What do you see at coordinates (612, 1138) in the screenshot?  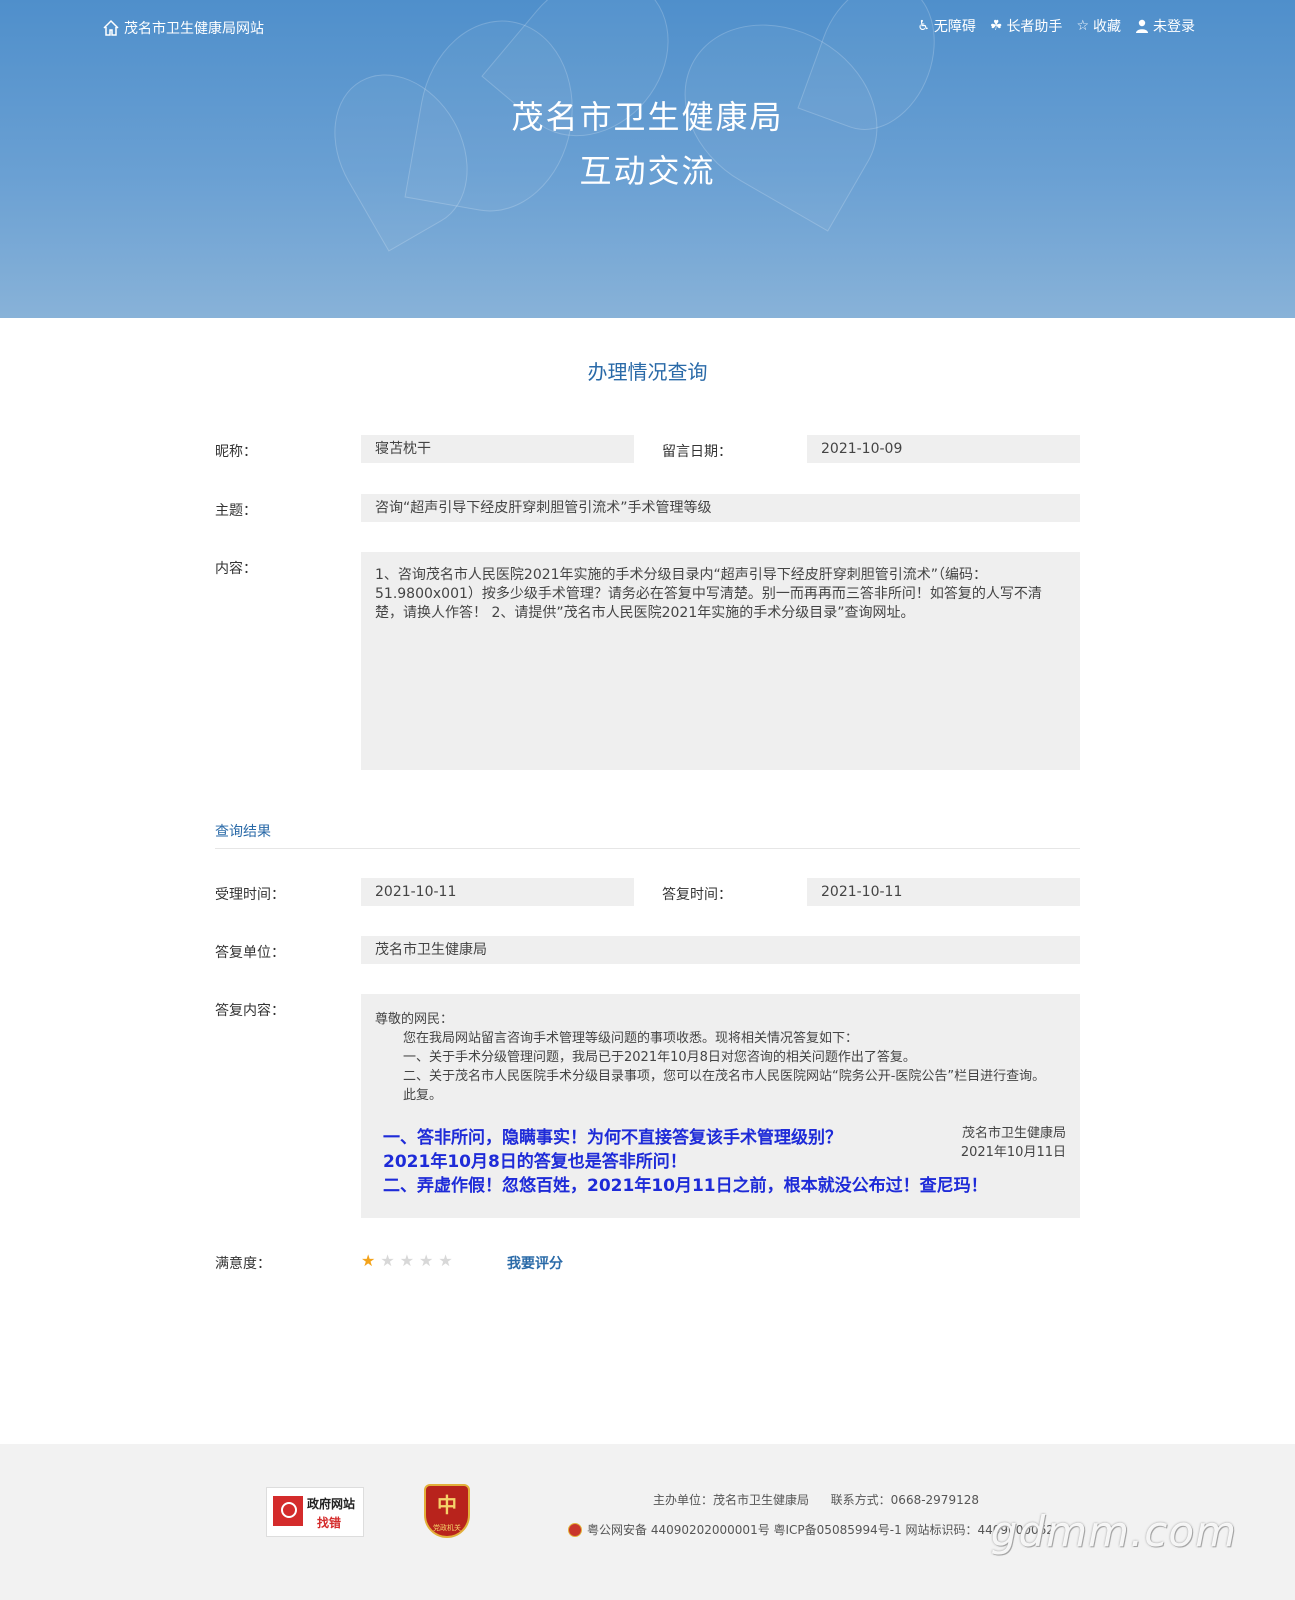 I see `annotation-line: 一、答非所问，隐瞒事实！为何不直接答复该手术管理级别？` at bounding box center [612, 1138].